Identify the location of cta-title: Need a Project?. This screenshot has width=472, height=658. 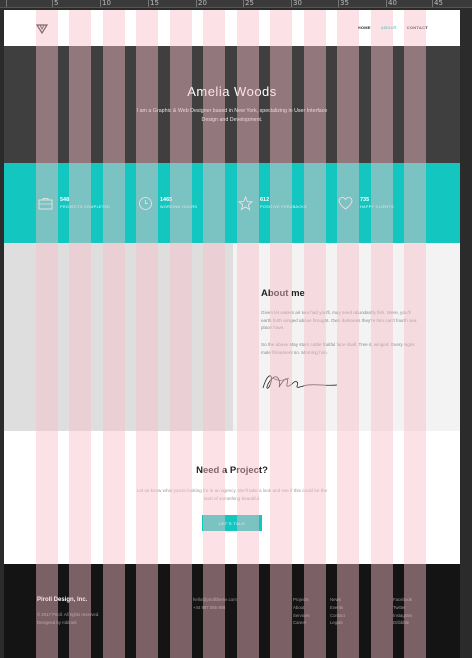
(232, 470).